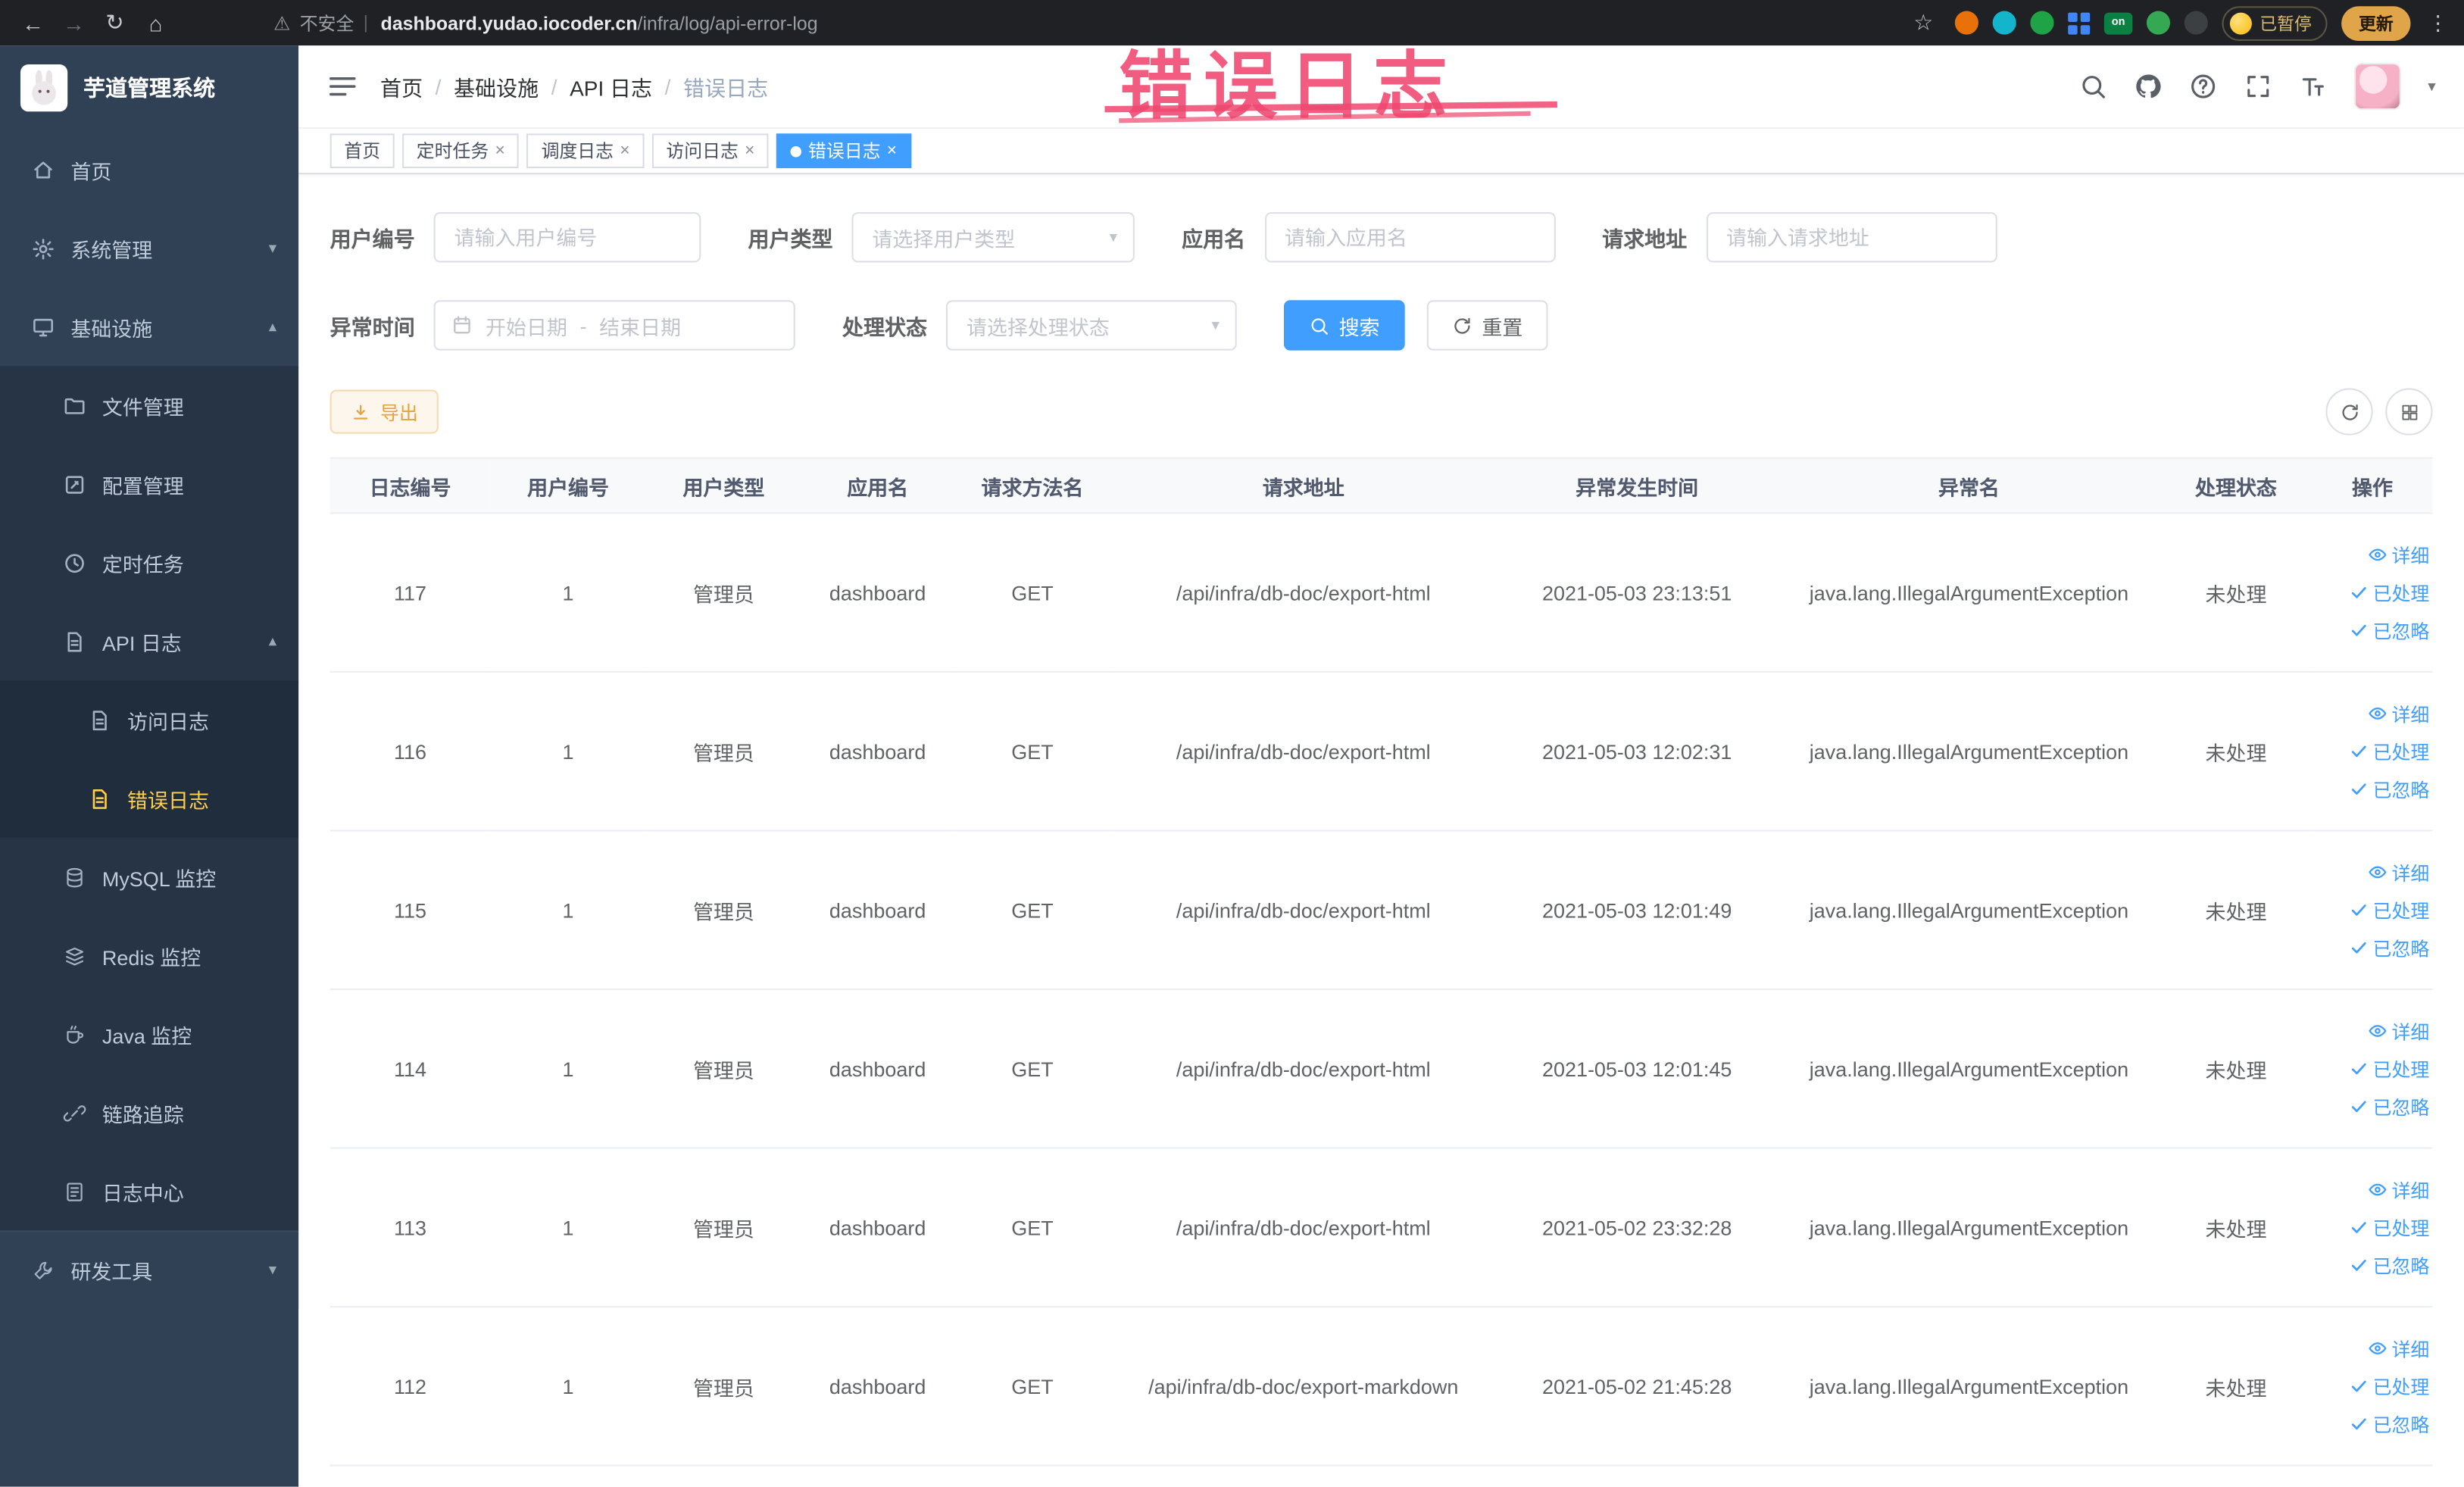 This screenshot has width=2464, height=1487. I want to click on sidebar-item-system-management: 系统管理 ▾, so click(149, 248).